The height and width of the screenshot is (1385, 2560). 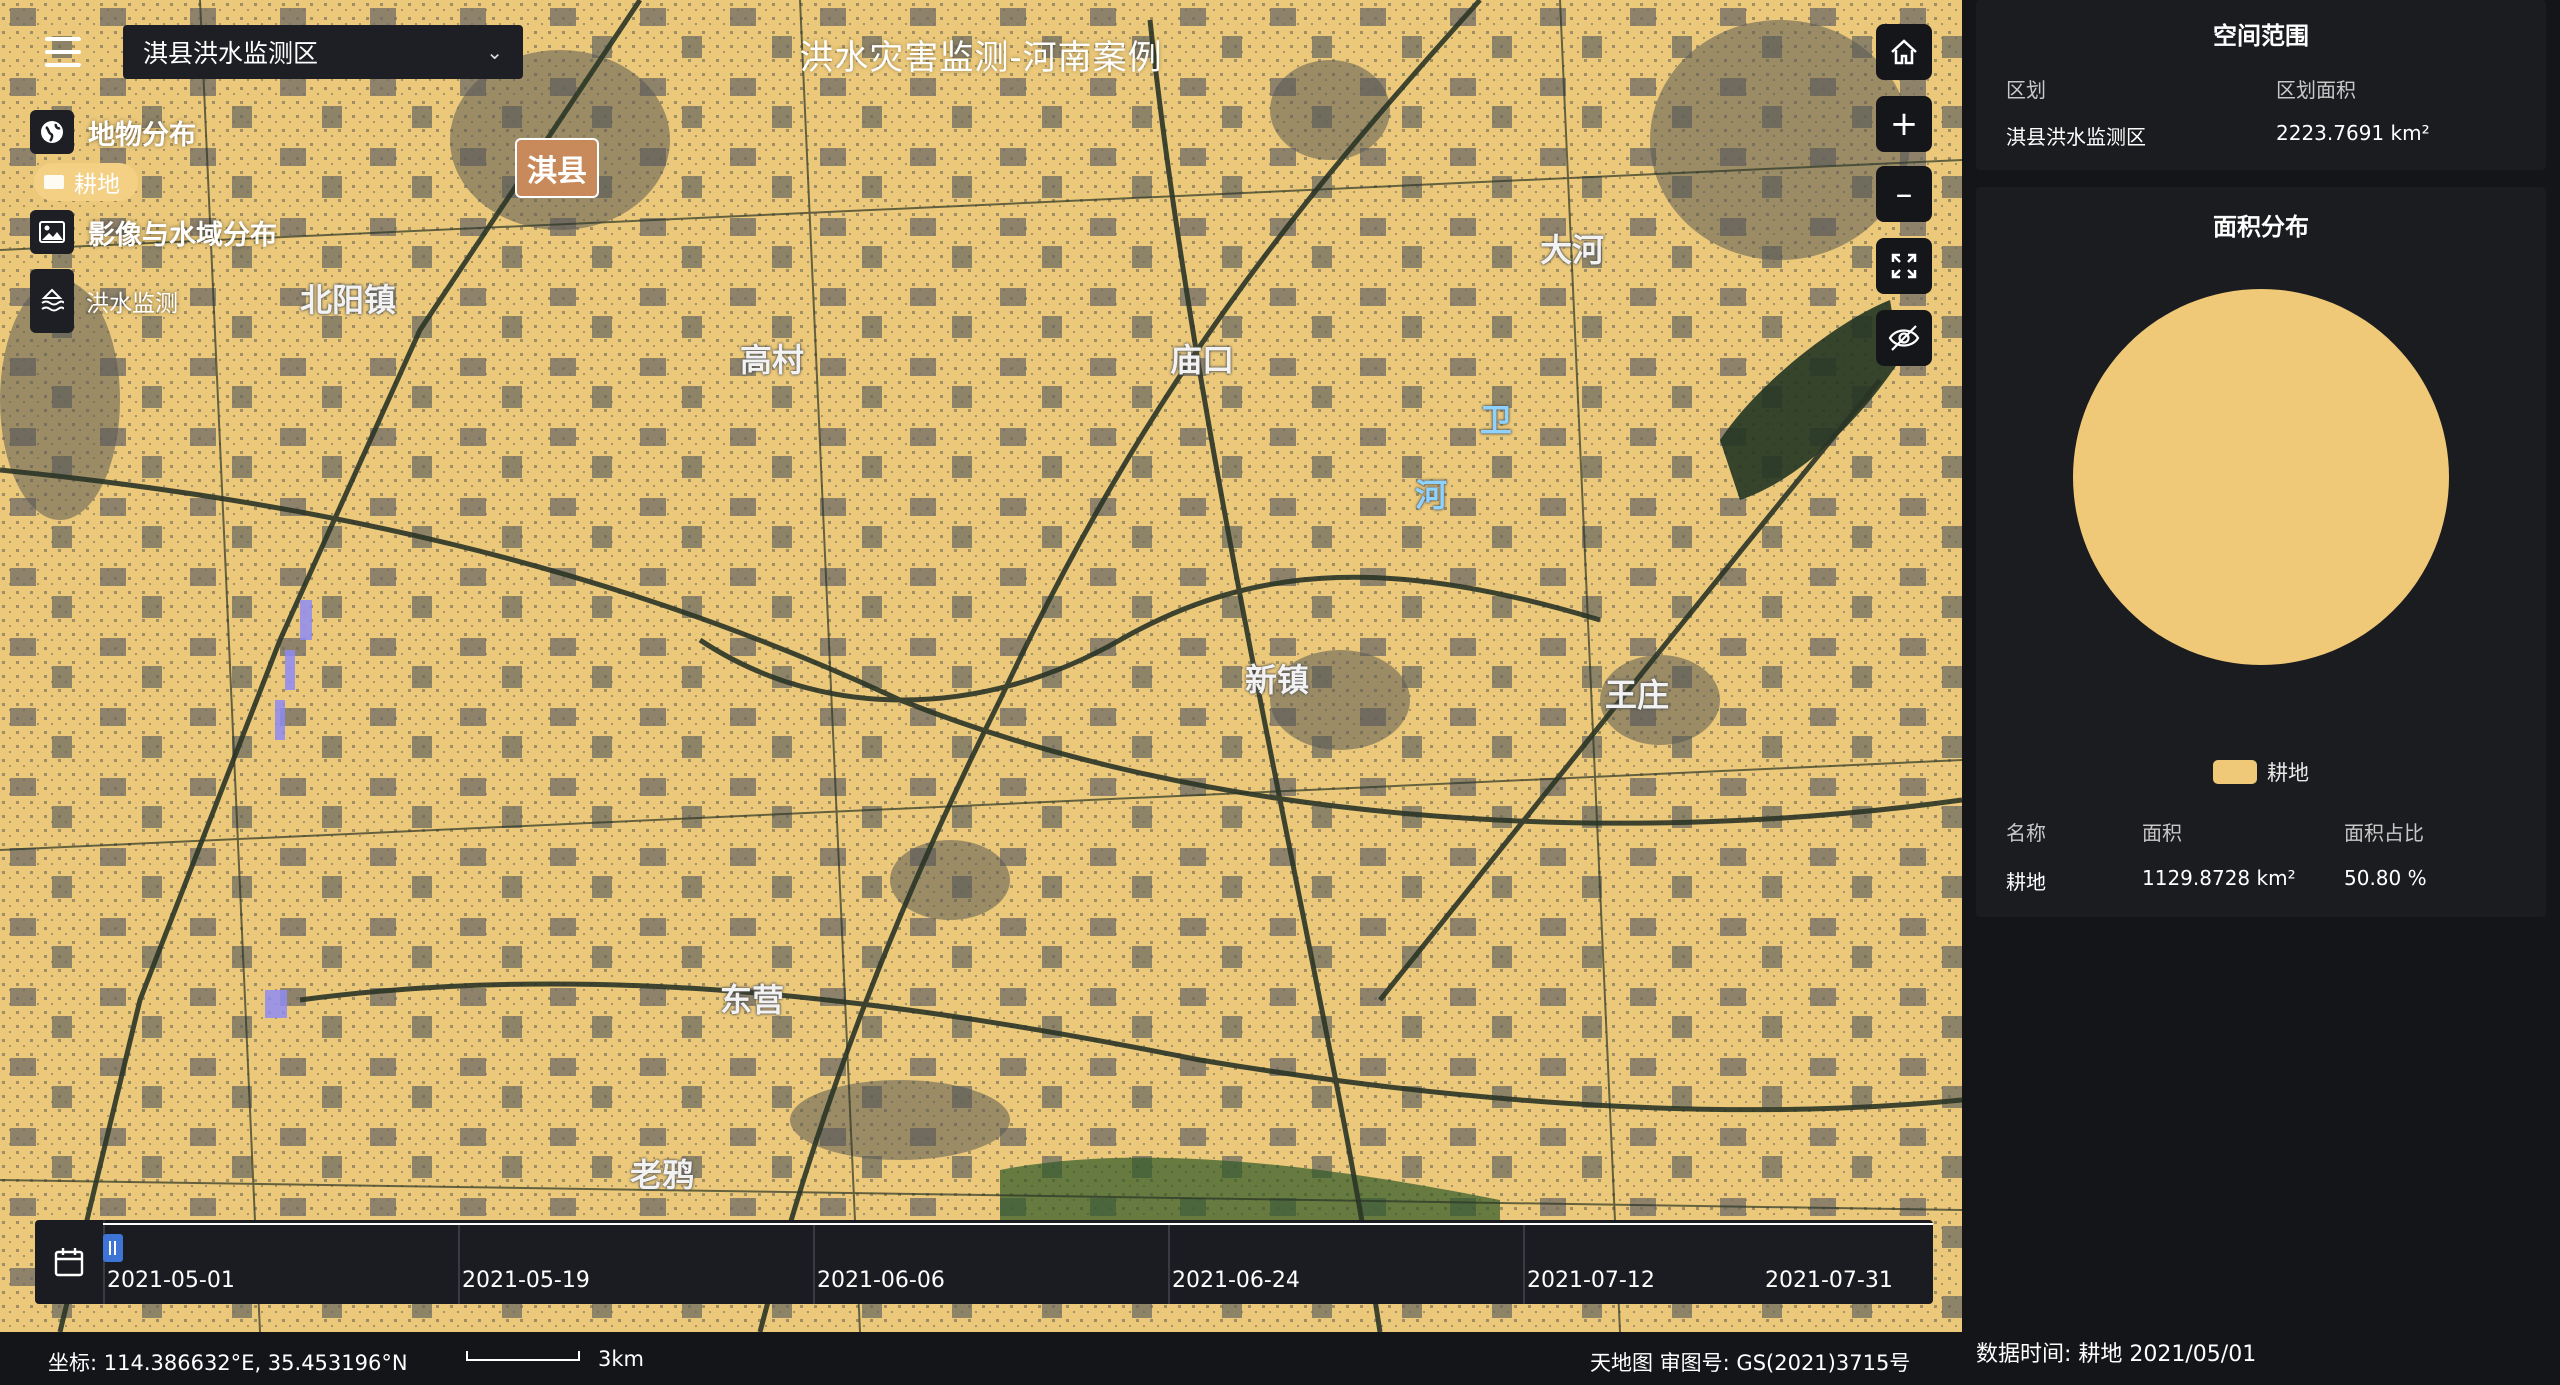 What do you see at coordinates (752, 1000) in the screenshot?
I see `place-label: 东营` at bounding box center [752, 1000].